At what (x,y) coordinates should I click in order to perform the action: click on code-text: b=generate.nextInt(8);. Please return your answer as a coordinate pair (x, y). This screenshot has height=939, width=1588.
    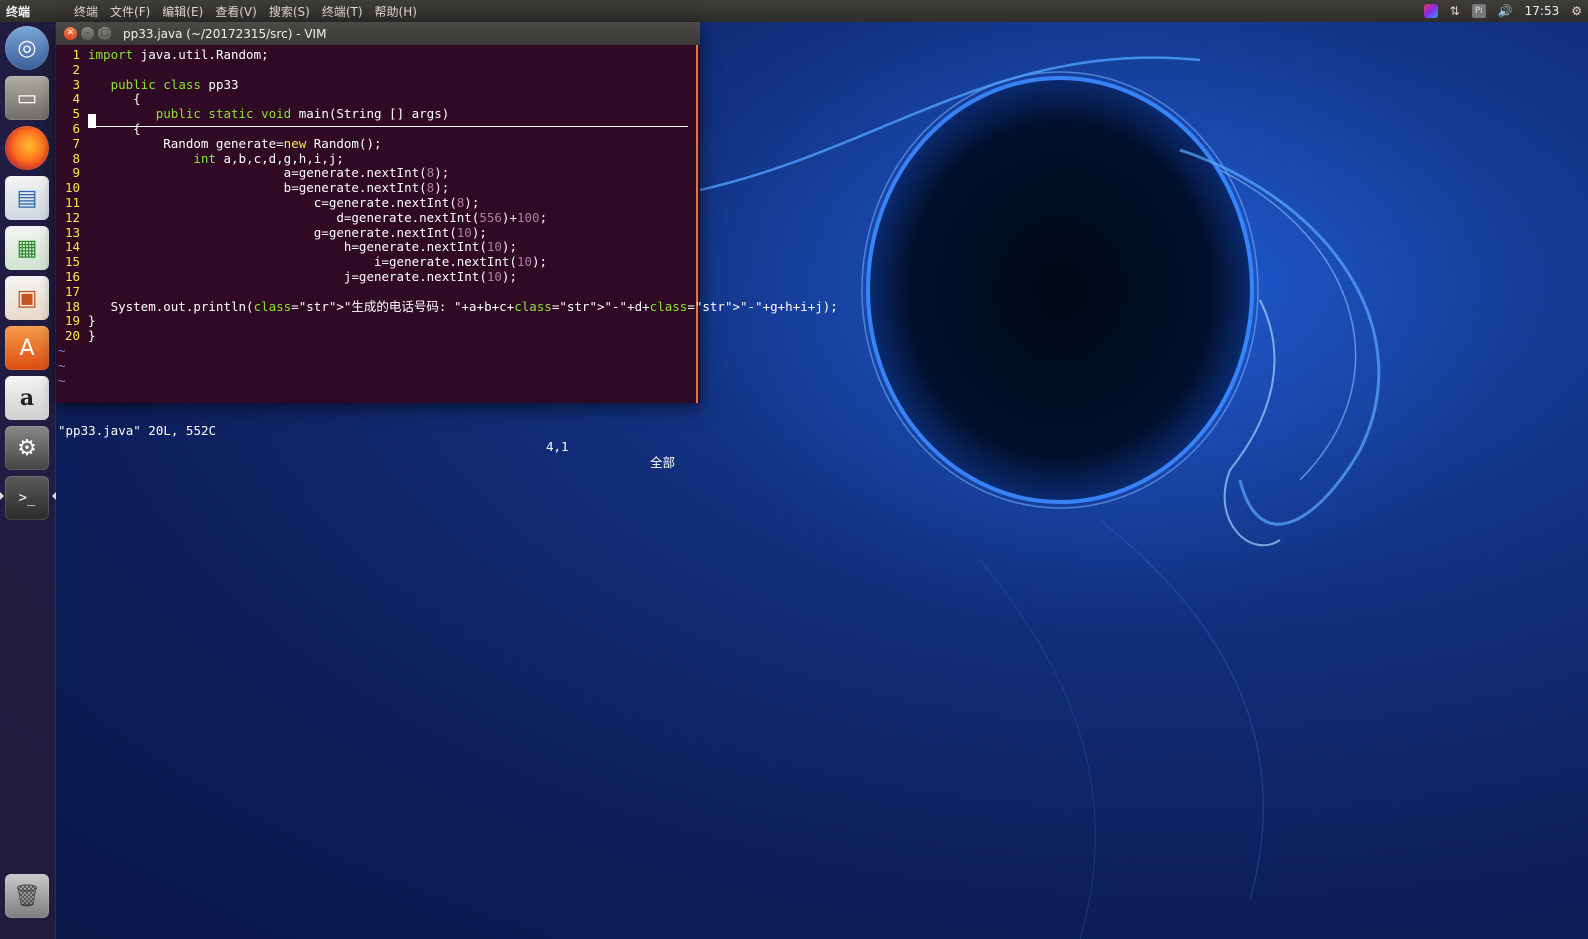
    Looking at the image, I should click on (269, 188).